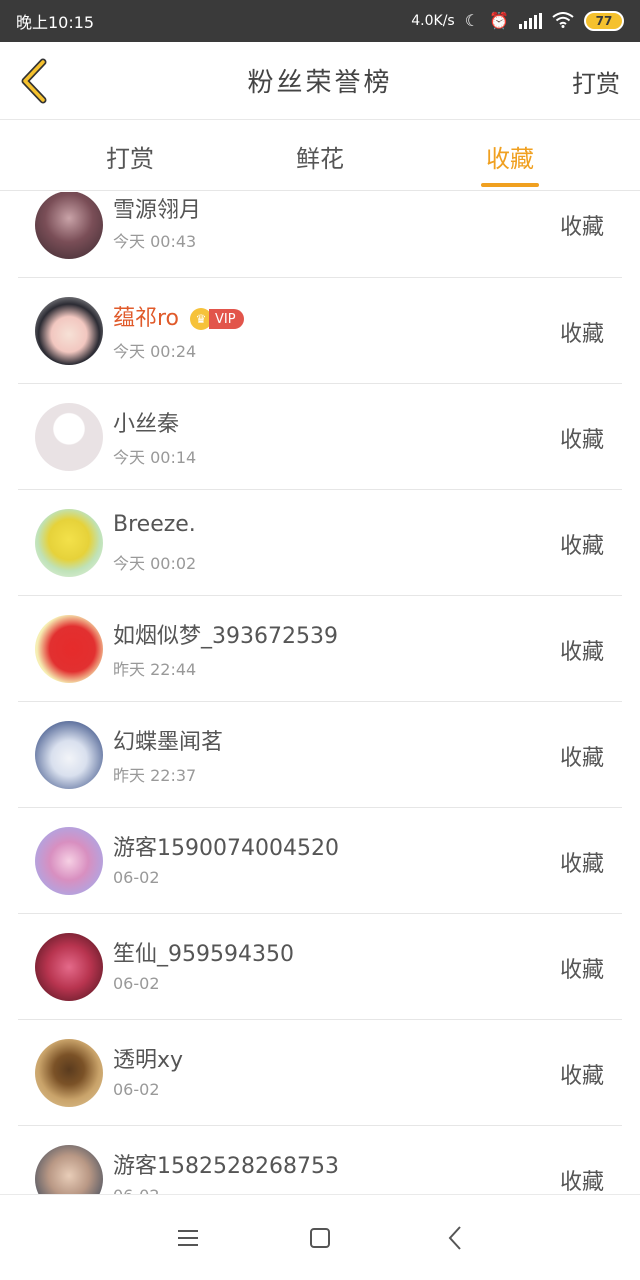 The width and height of the screenshot is (640, 1280). I want to click on user-name: 蕴祁ro ♛ VIP, so click(178, 316).